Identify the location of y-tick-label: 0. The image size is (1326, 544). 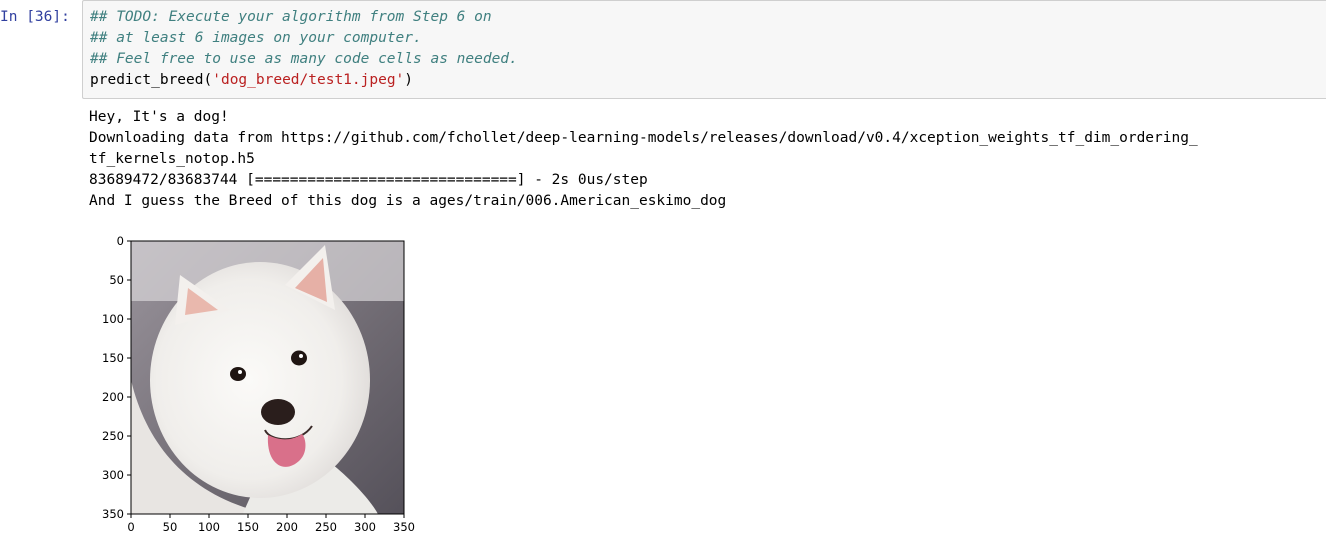
(120, 241).